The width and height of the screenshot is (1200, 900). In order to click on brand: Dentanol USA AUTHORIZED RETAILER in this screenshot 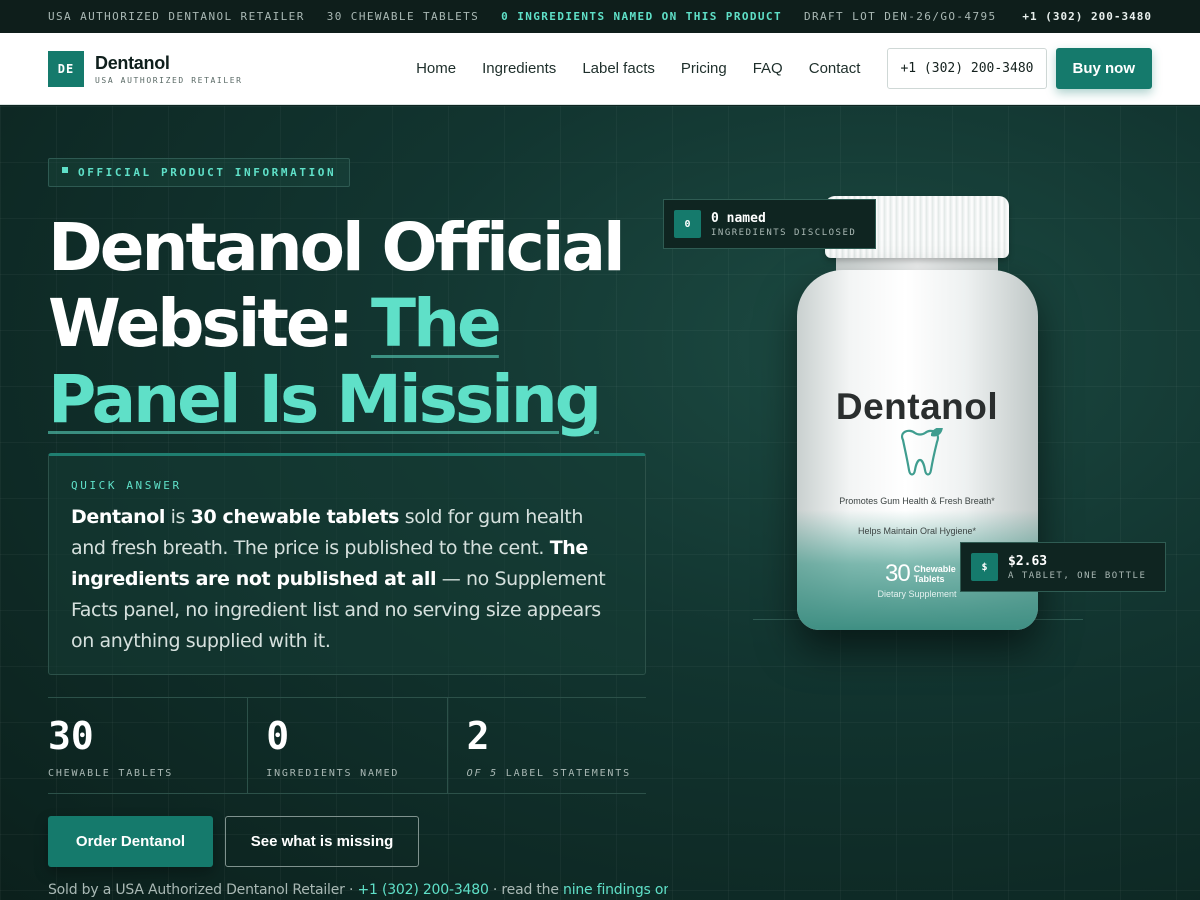, I will do `click(169, 69)`.